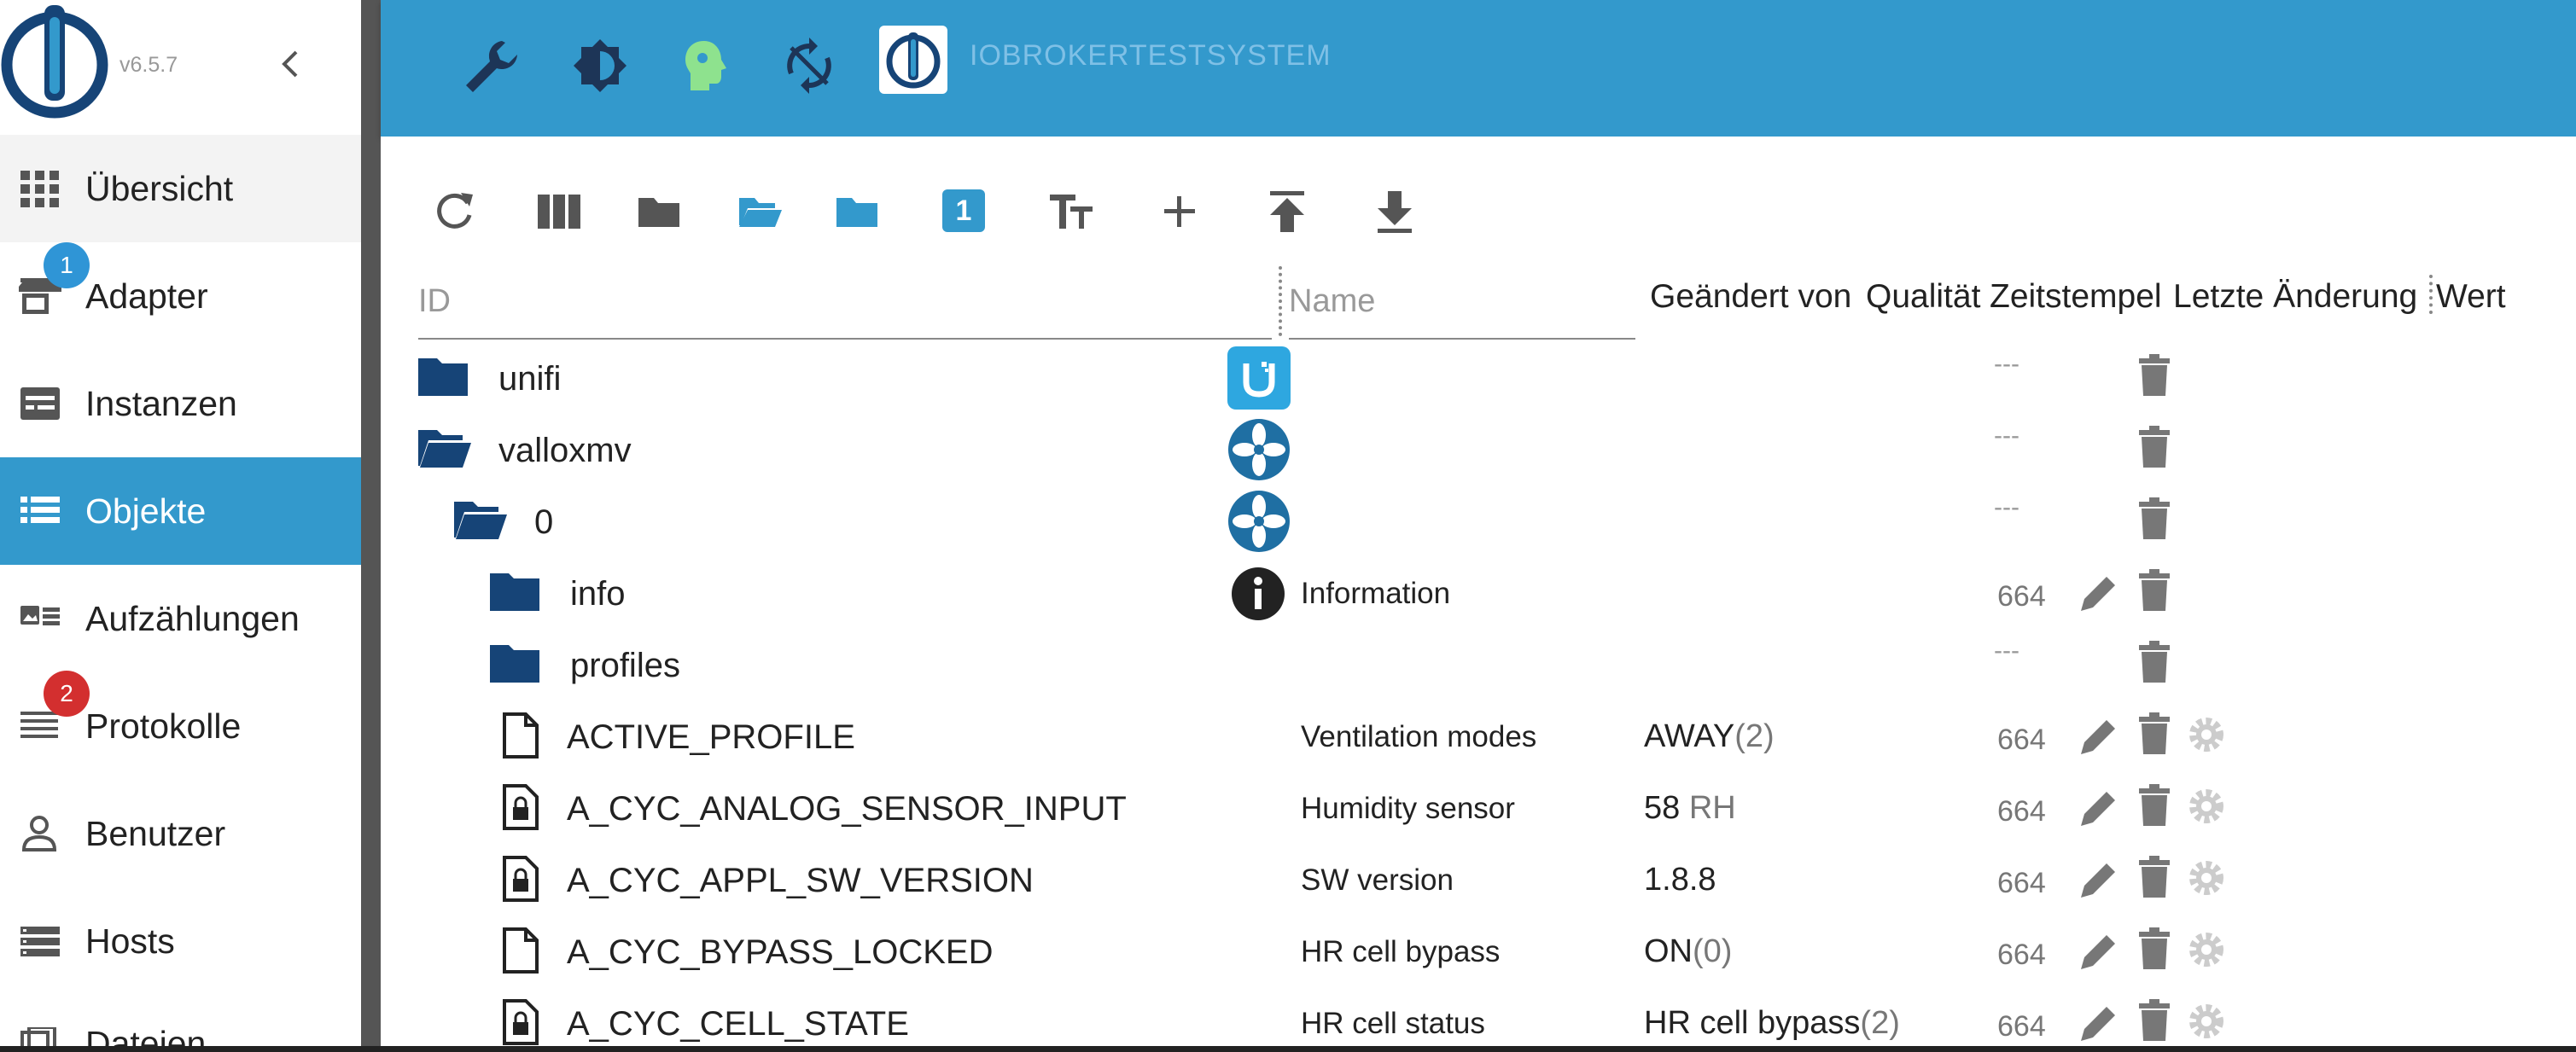 This screenshot has width=2576, height=1052. Describe the element at coordinates (1408, 808) in the screenshot. I see `object-name: Humidity sensor` at that location.